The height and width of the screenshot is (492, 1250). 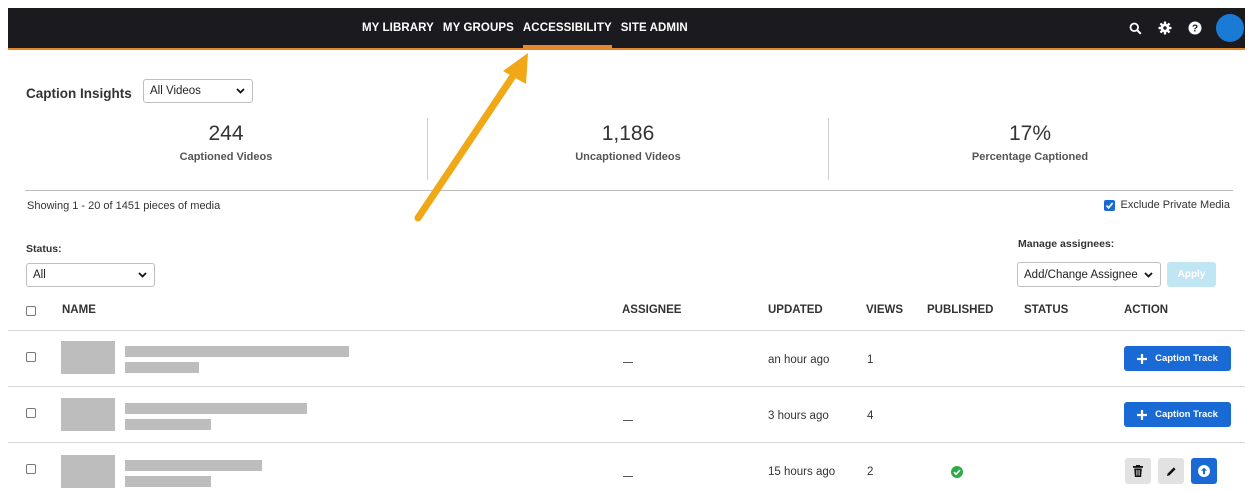 I want to click on views-count: 4, so click(x=870, y=416).